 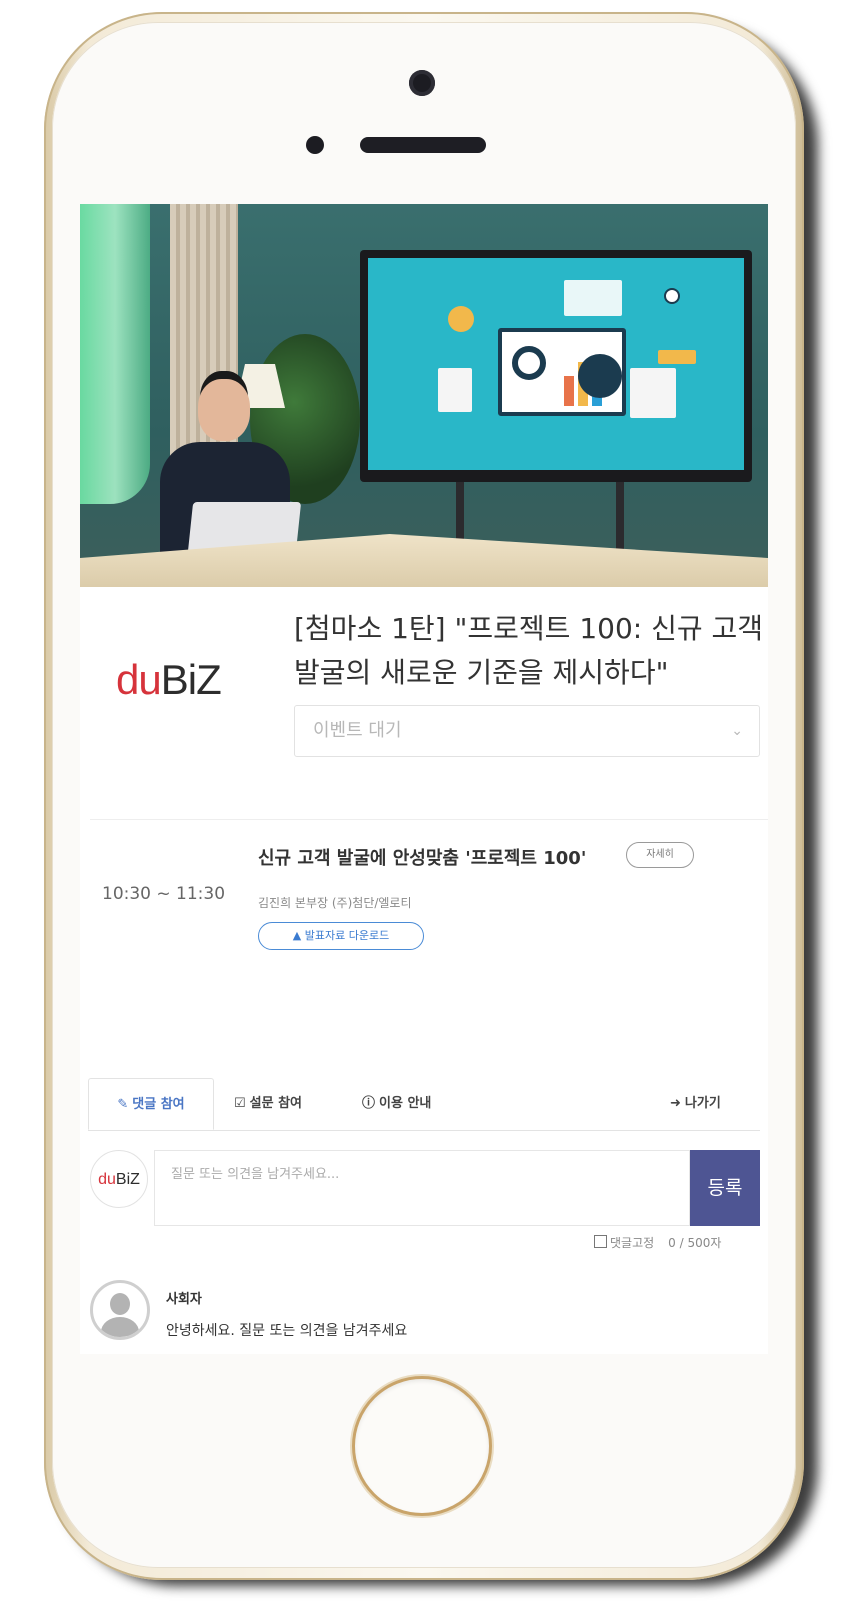 I want to click on presentation-tv, so click(x=556, y=366).